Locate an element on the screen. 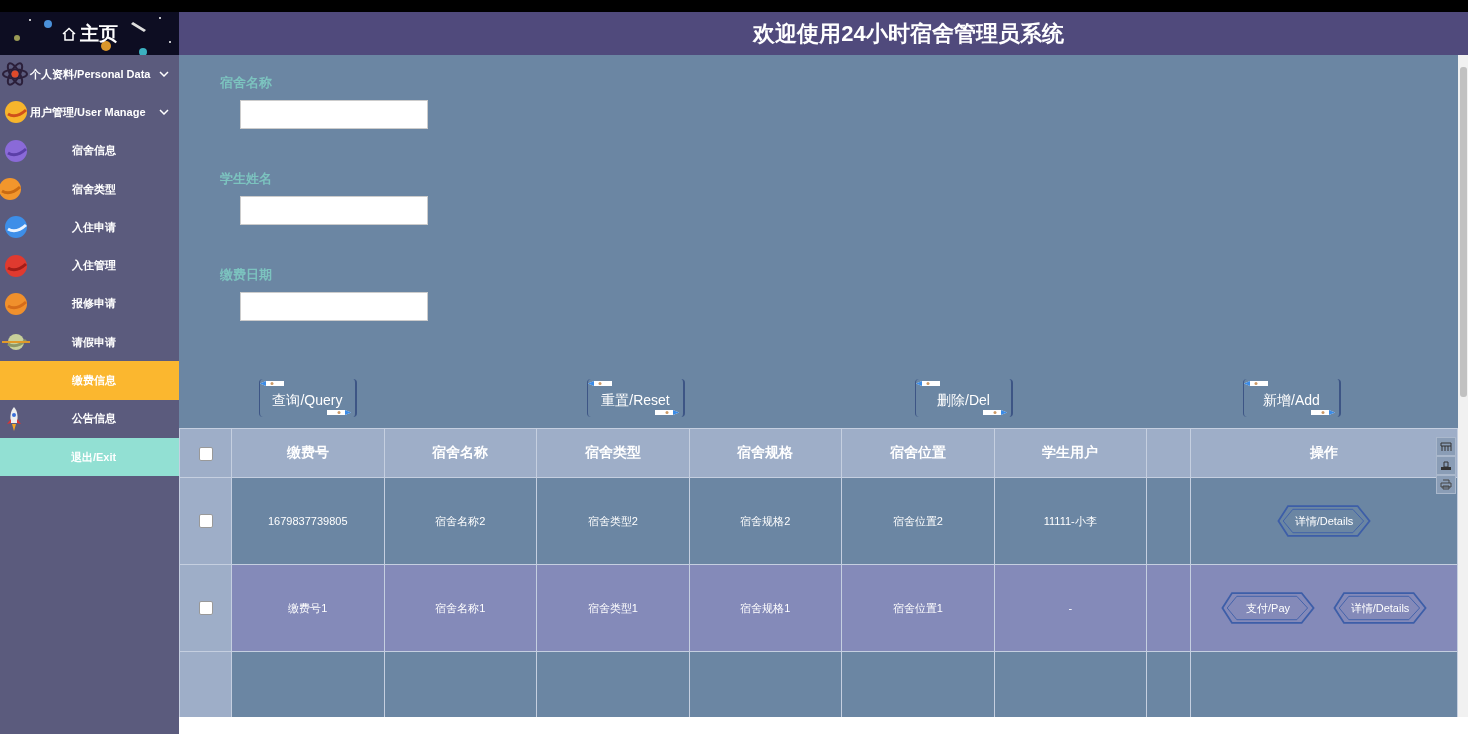 The width and height of the screenshot is (1468, 734). sidebar-item: 宿舍信息 is located at coordinates (89, 150).